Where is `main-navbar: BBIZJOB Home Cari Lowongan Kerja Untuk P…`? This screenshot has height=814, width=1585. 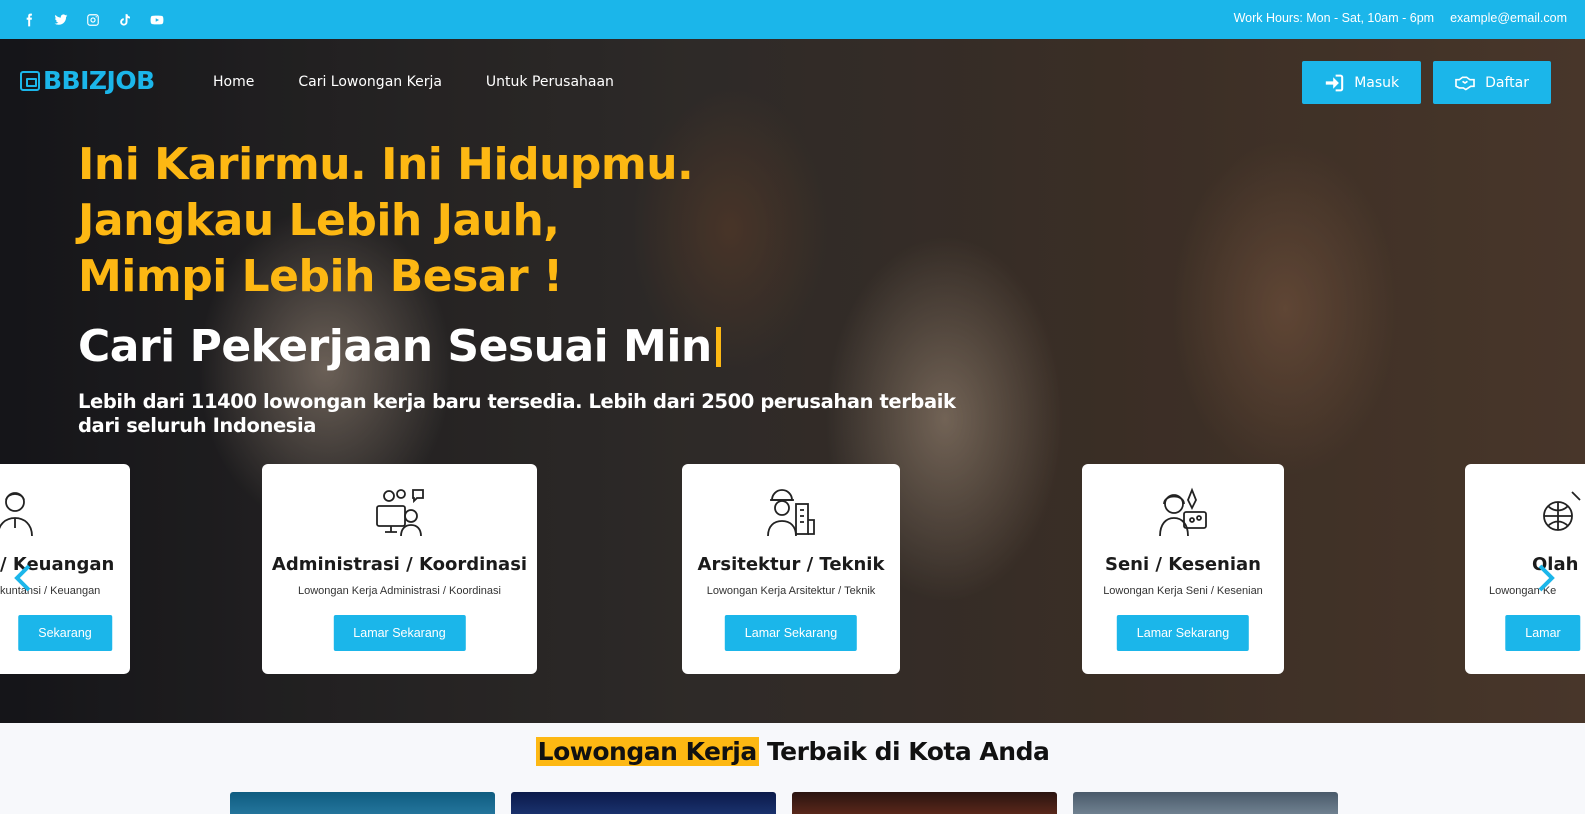 main-navbar: BBIZJOB Home Cari Lowongan Kerja Untuk P… is located at coordinates (792, 84).